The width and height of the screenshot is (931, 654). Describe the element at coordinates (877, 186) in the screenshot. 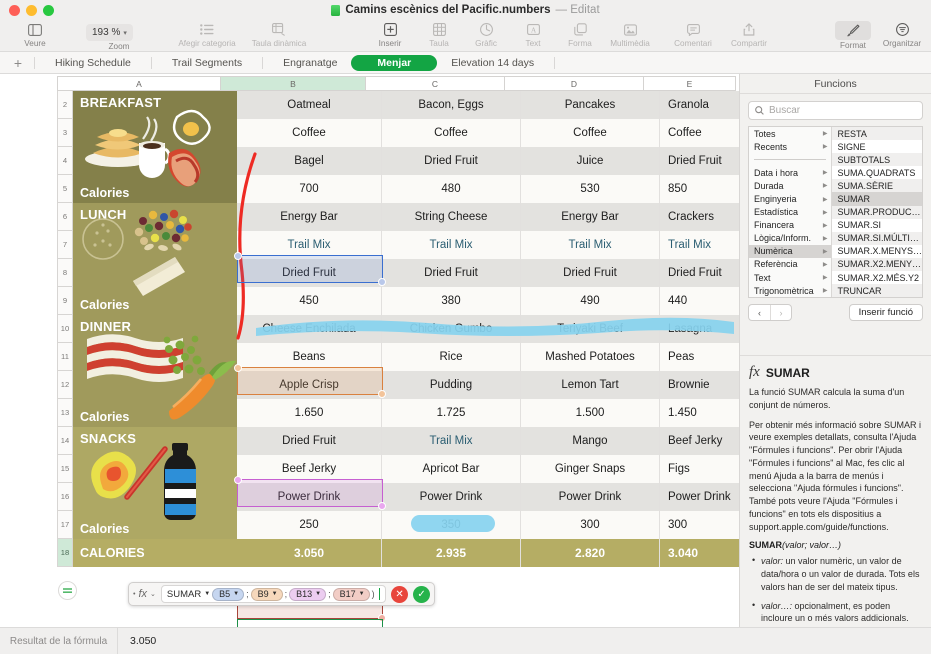

I see `function-suma-serie: SUMA.SÈRIE` at that location.